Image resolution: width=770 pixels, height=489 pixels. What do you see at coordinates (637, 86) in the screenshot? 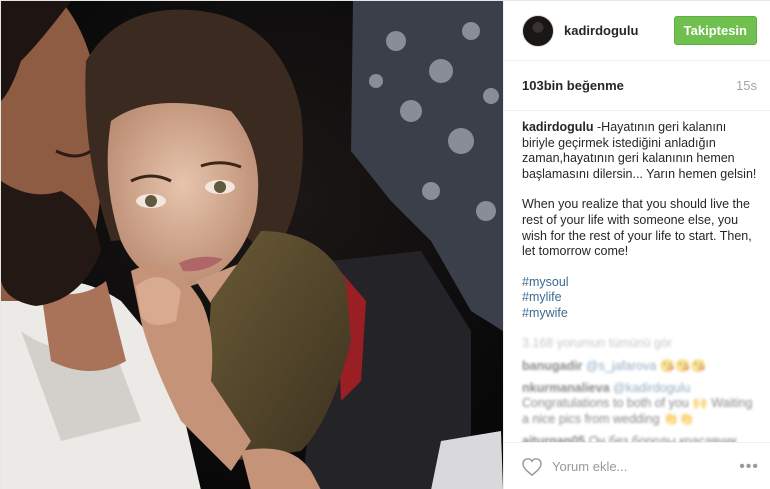
I see `likes-row: 103bin beğenme 15s` at bounding box center [637, 86].